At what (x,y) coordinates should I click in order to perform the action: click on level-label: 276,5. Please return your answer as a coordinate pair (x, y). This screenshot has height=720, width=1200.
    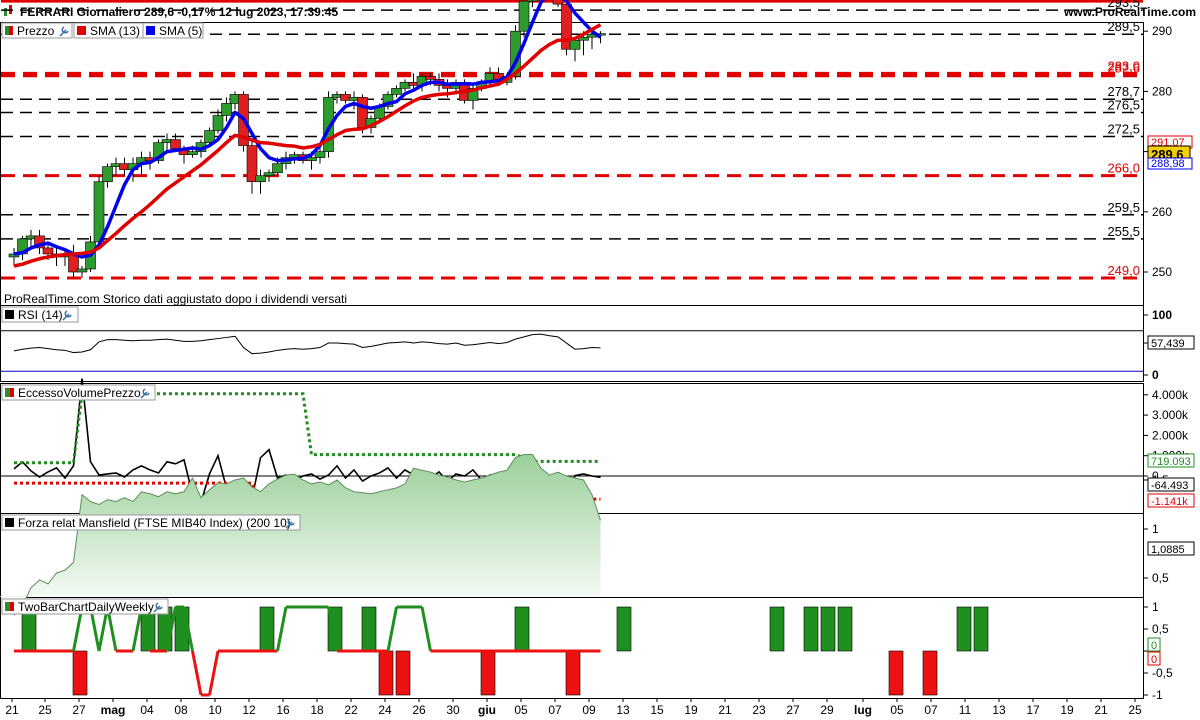
    Looking at the image, I should click on (1123, 104).